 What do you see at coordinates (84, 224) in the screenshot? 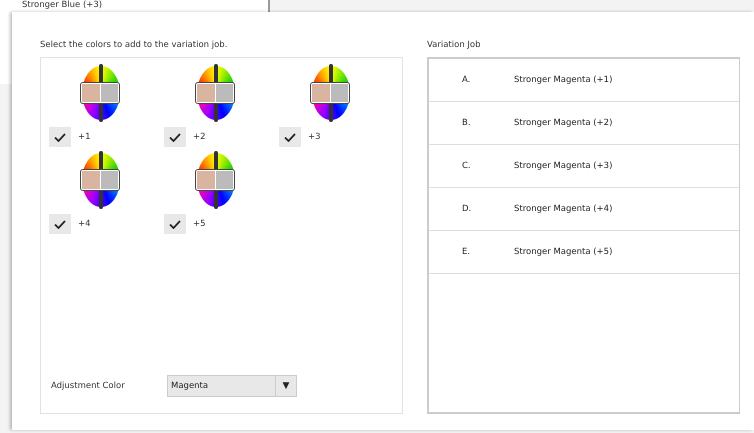
I see `checkbox-label: +4` at bounding box center [84, 224].